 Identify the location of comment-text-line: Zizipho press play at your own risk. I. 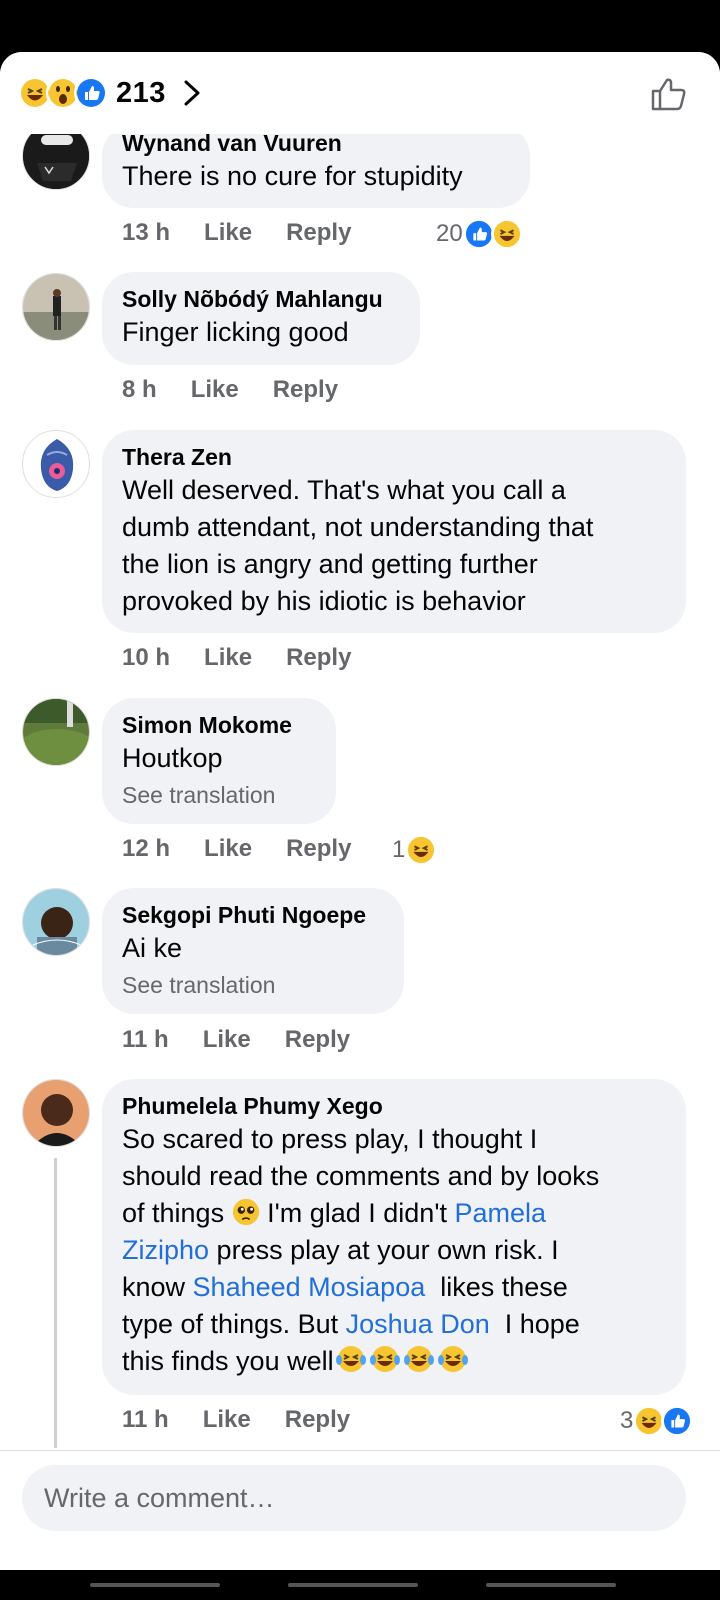
(394, 1250).